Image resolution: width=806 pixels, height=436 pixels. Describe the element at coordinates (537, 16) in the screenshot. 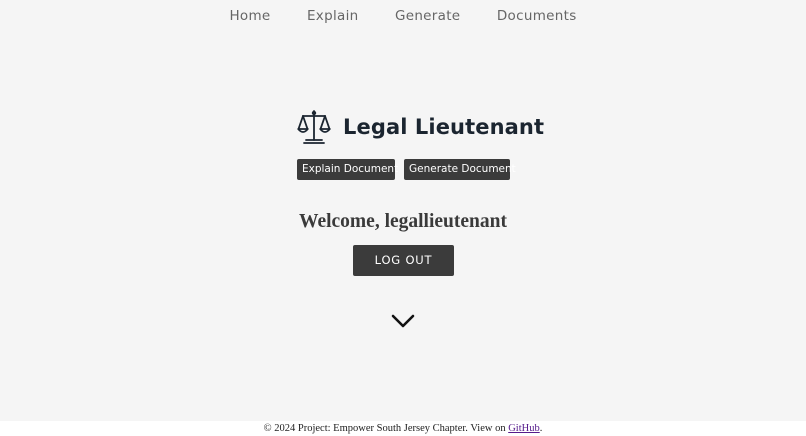

I see `nav-documents: Documents` at that location.